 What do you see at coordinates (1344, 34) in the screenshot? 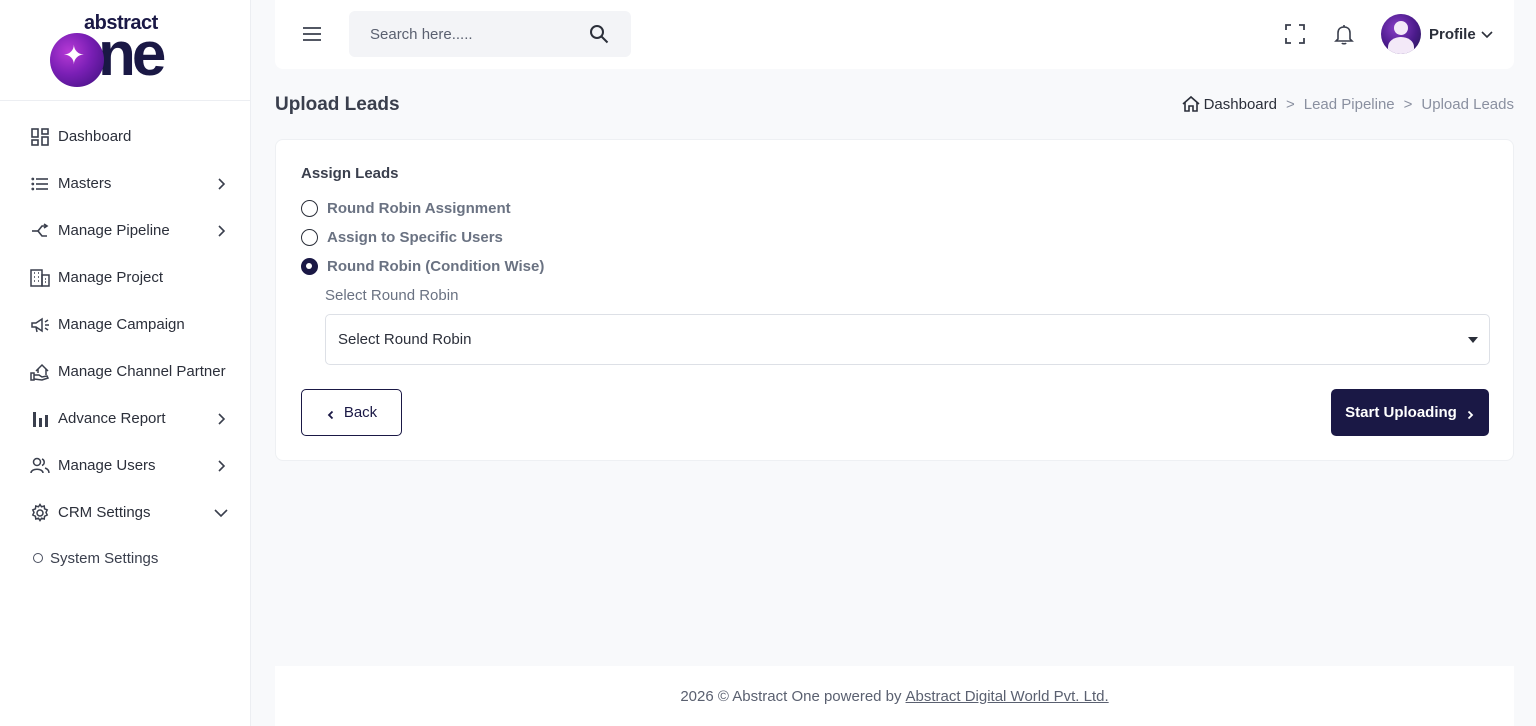
I see `bell-icon` at bounding box center [1344, 34].